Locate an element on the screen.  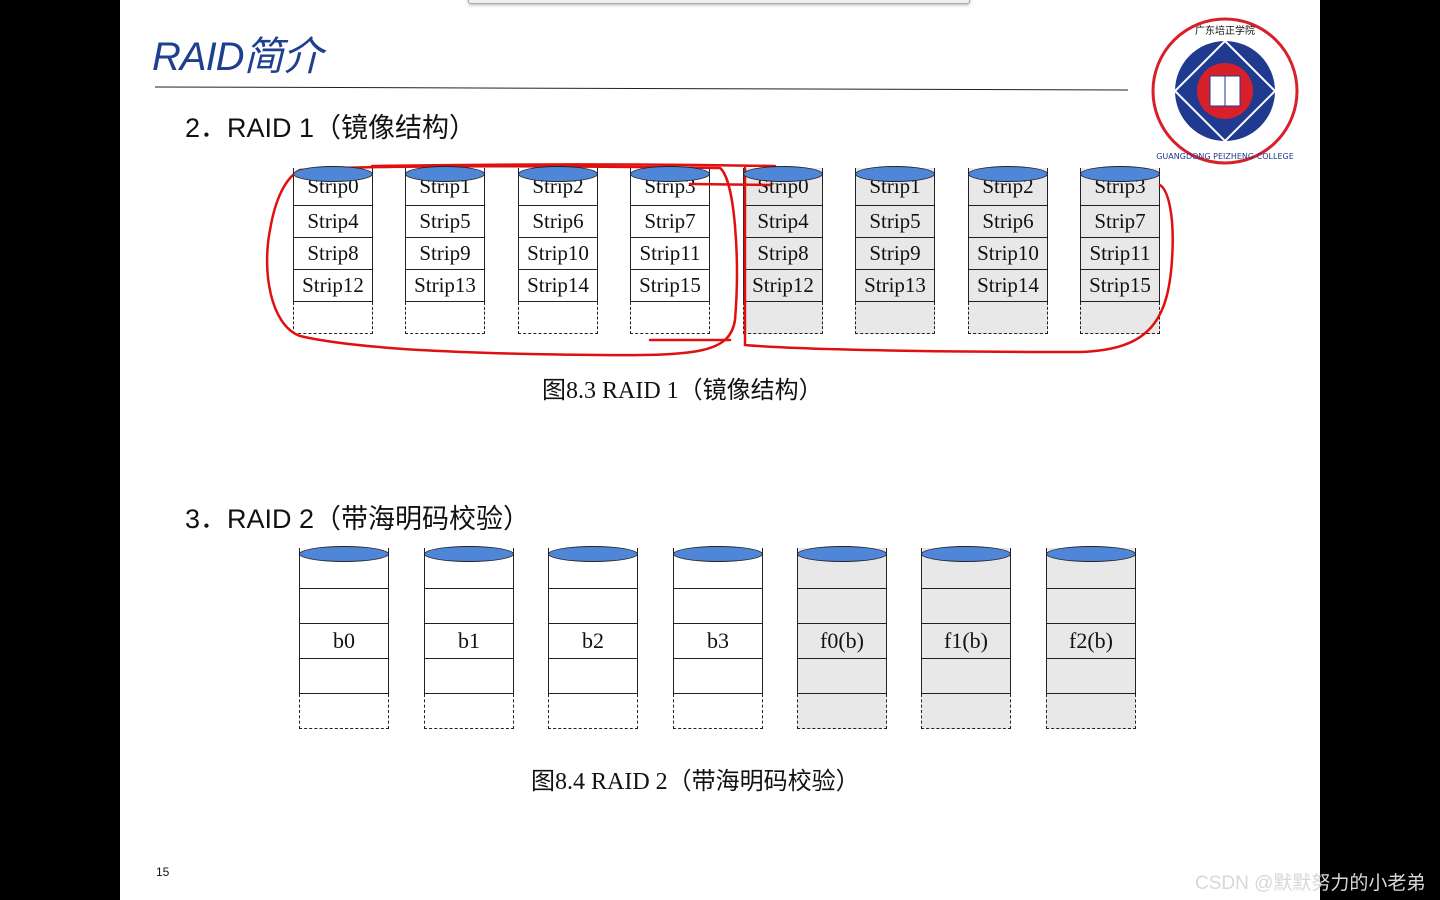
slide-title: RAID简介 is located at coordinates (237, 57).